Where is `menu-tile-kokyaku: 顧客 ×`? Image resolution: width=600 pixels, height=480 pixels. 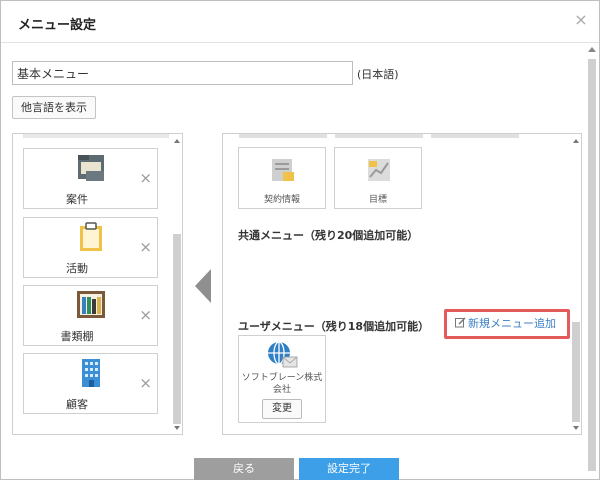 menu-tile-kokyaku: 顧客 × is located at coordinates (90, 383).